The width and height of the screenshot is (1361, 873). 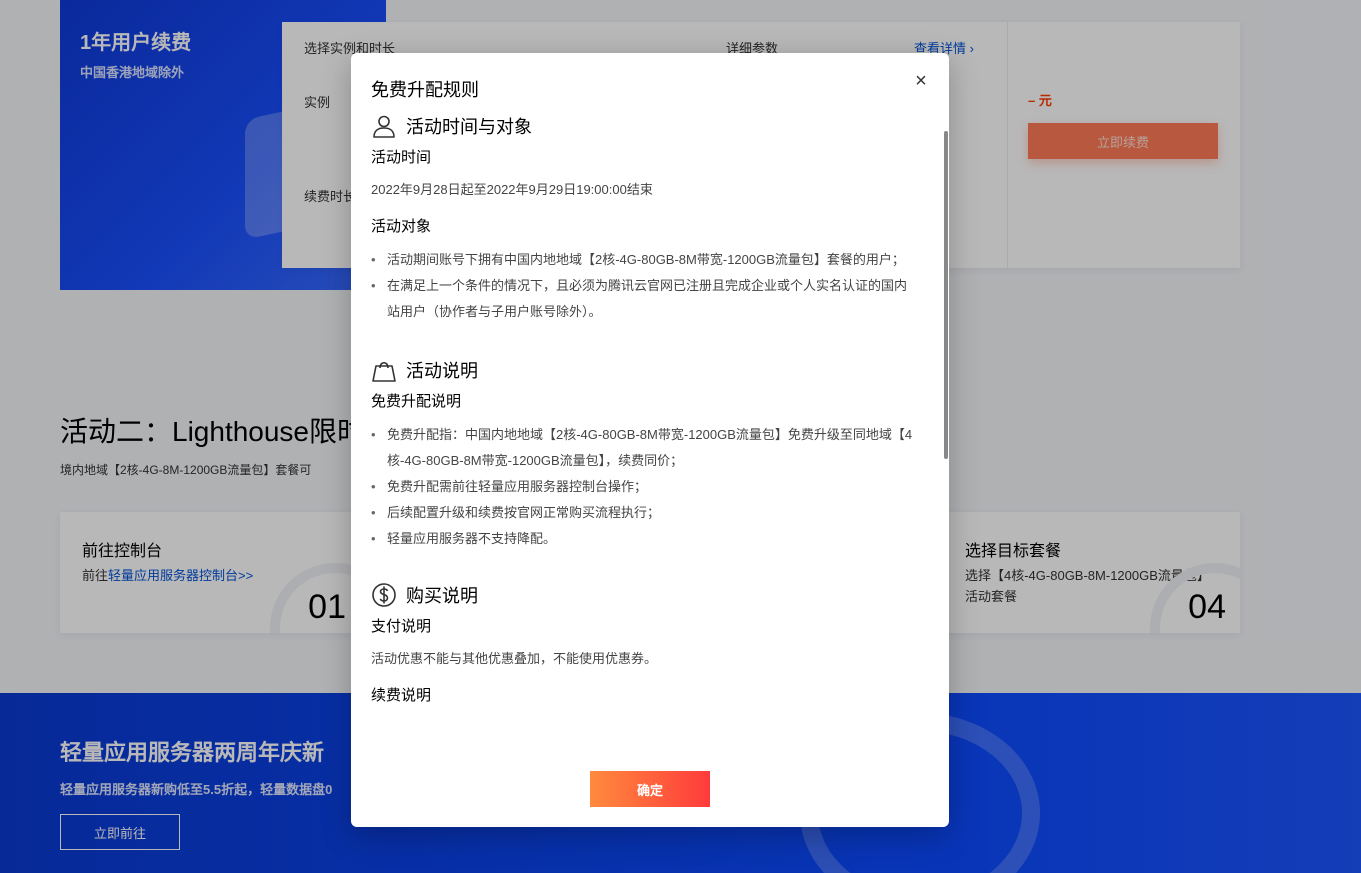 What do you see at coordinates (416, 401) in the screenshot?
I see `free-upgrade-title: 免费升配说明` at bounding box center [416, 401].